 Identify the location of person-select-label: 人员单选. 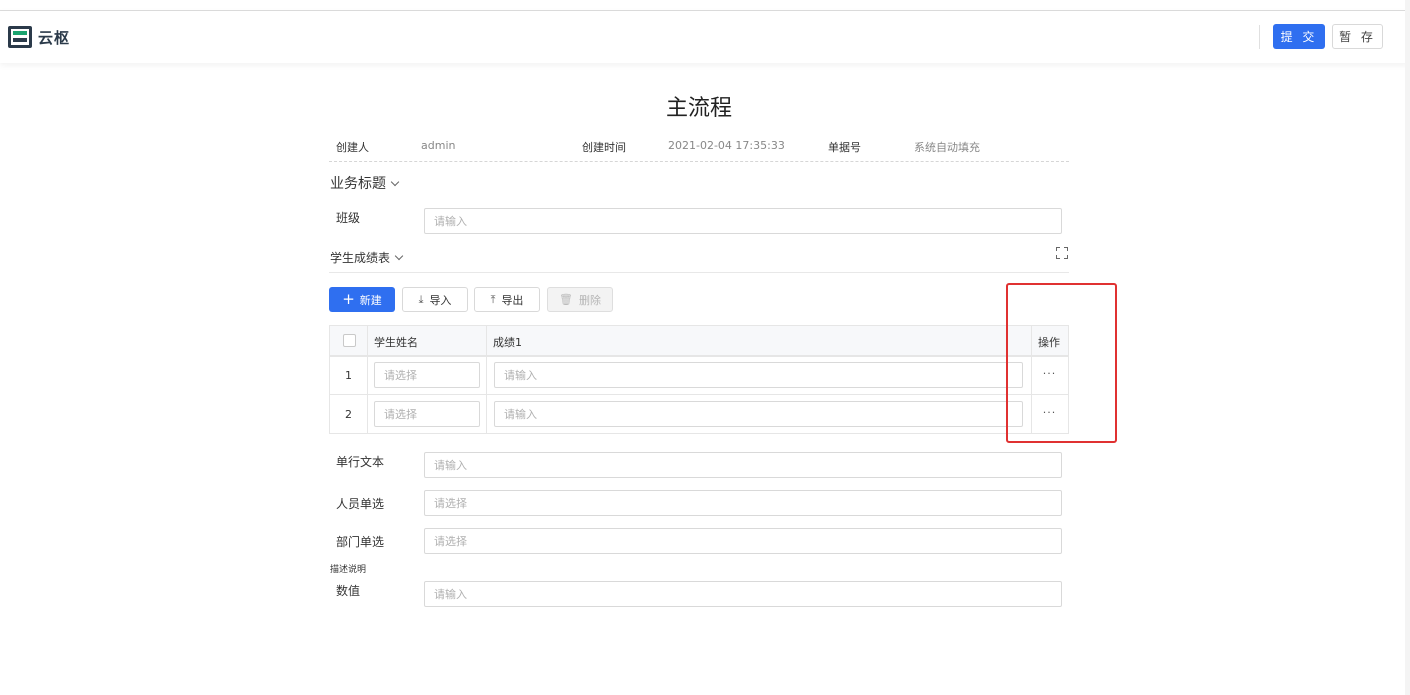
(360, 504).